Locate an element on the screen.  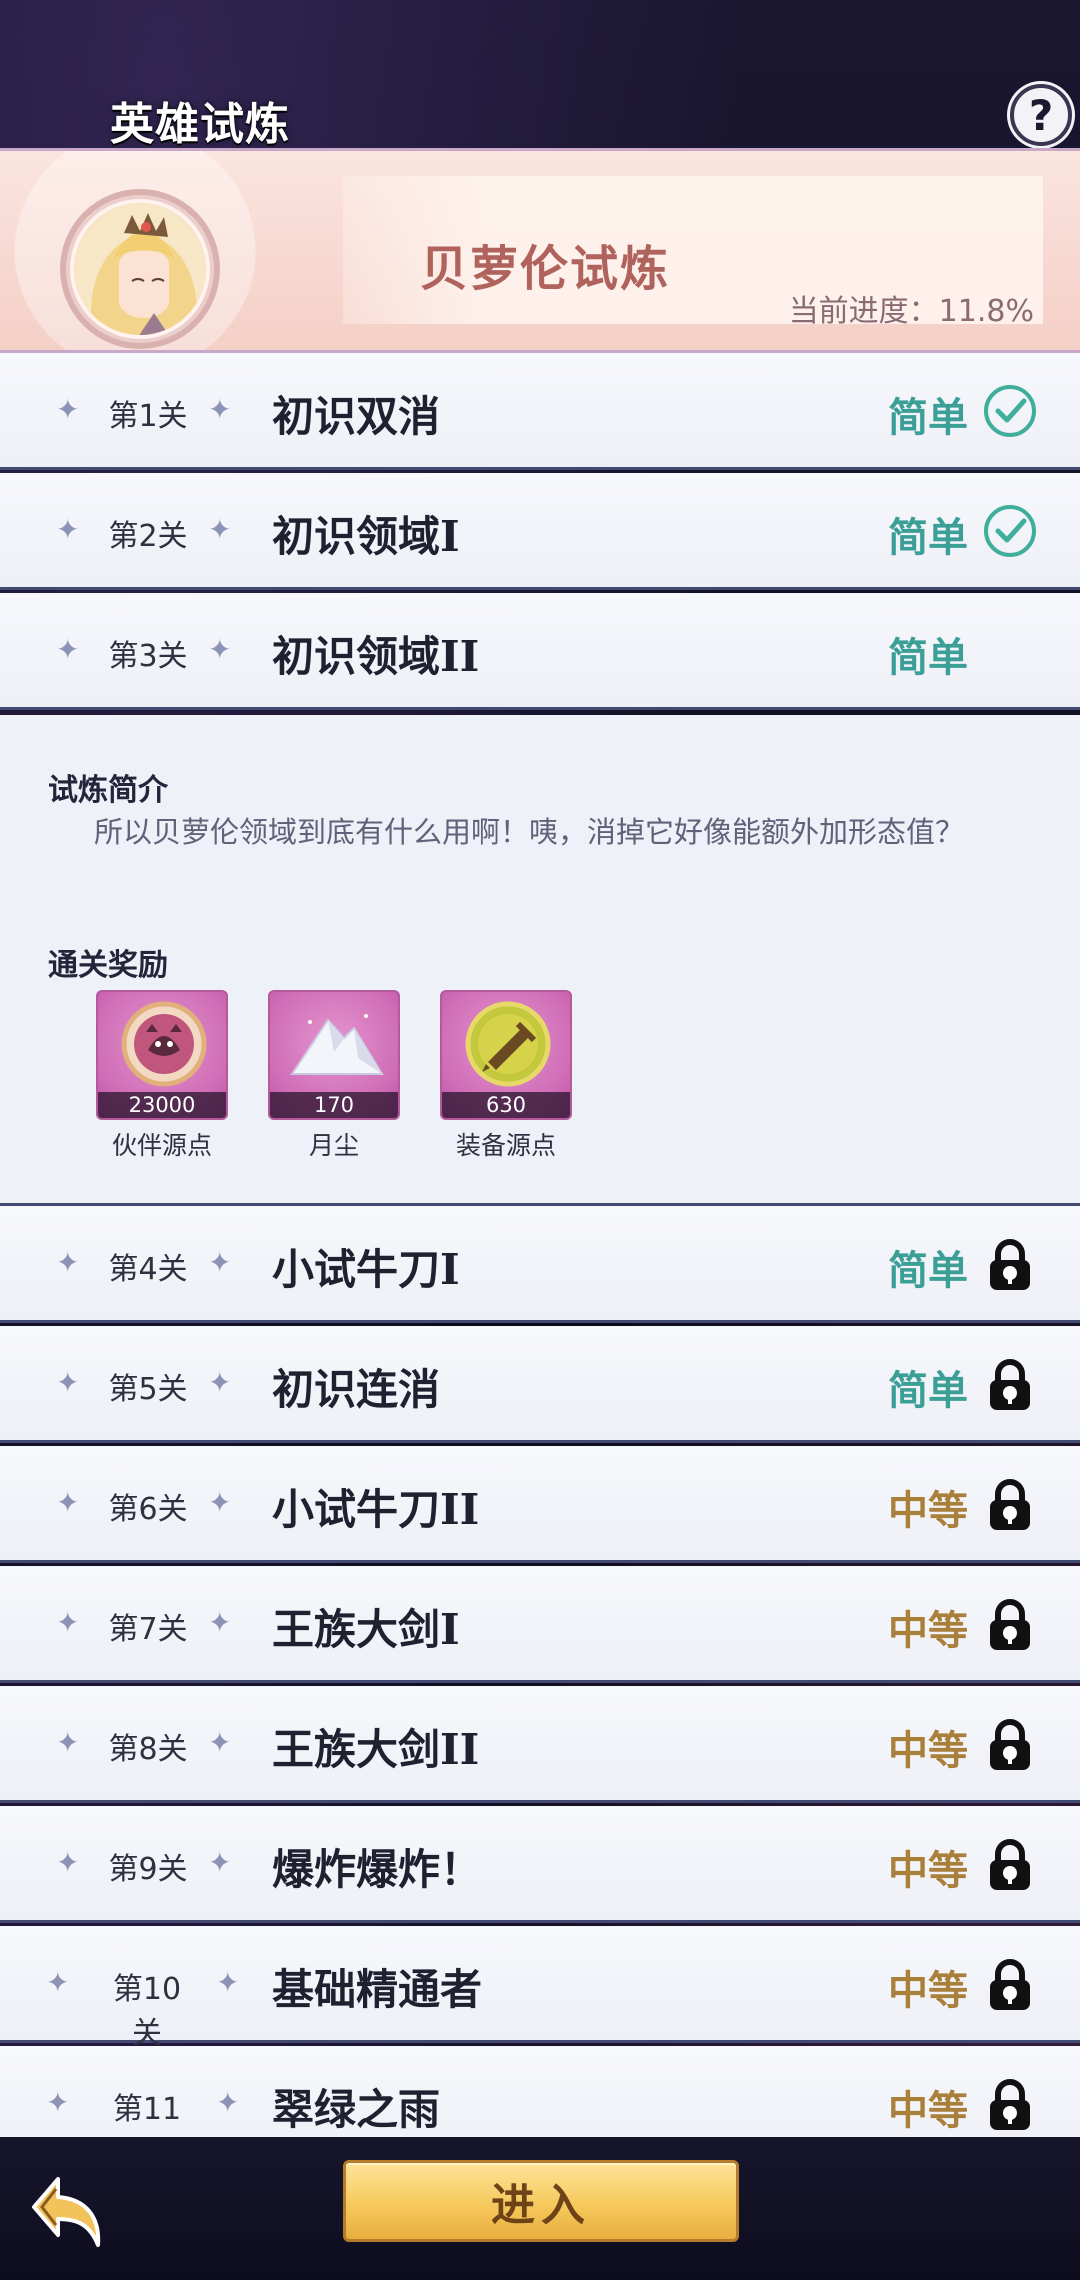
moon-dust-icon is located at coordinates (337, 1044).